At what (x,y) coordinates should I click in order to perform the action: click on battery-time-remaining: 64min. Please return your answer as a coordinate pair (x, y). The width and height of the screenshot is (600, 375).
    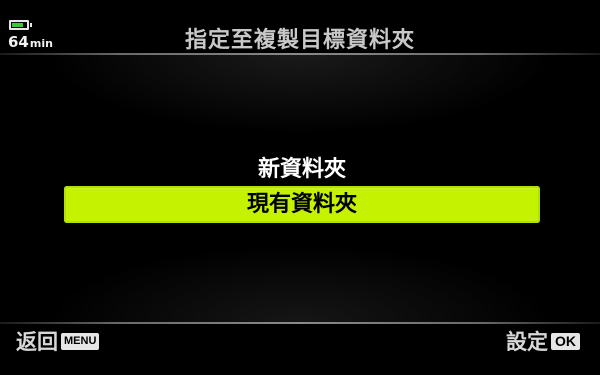
    Looking at the image, I should click on (30, 42).